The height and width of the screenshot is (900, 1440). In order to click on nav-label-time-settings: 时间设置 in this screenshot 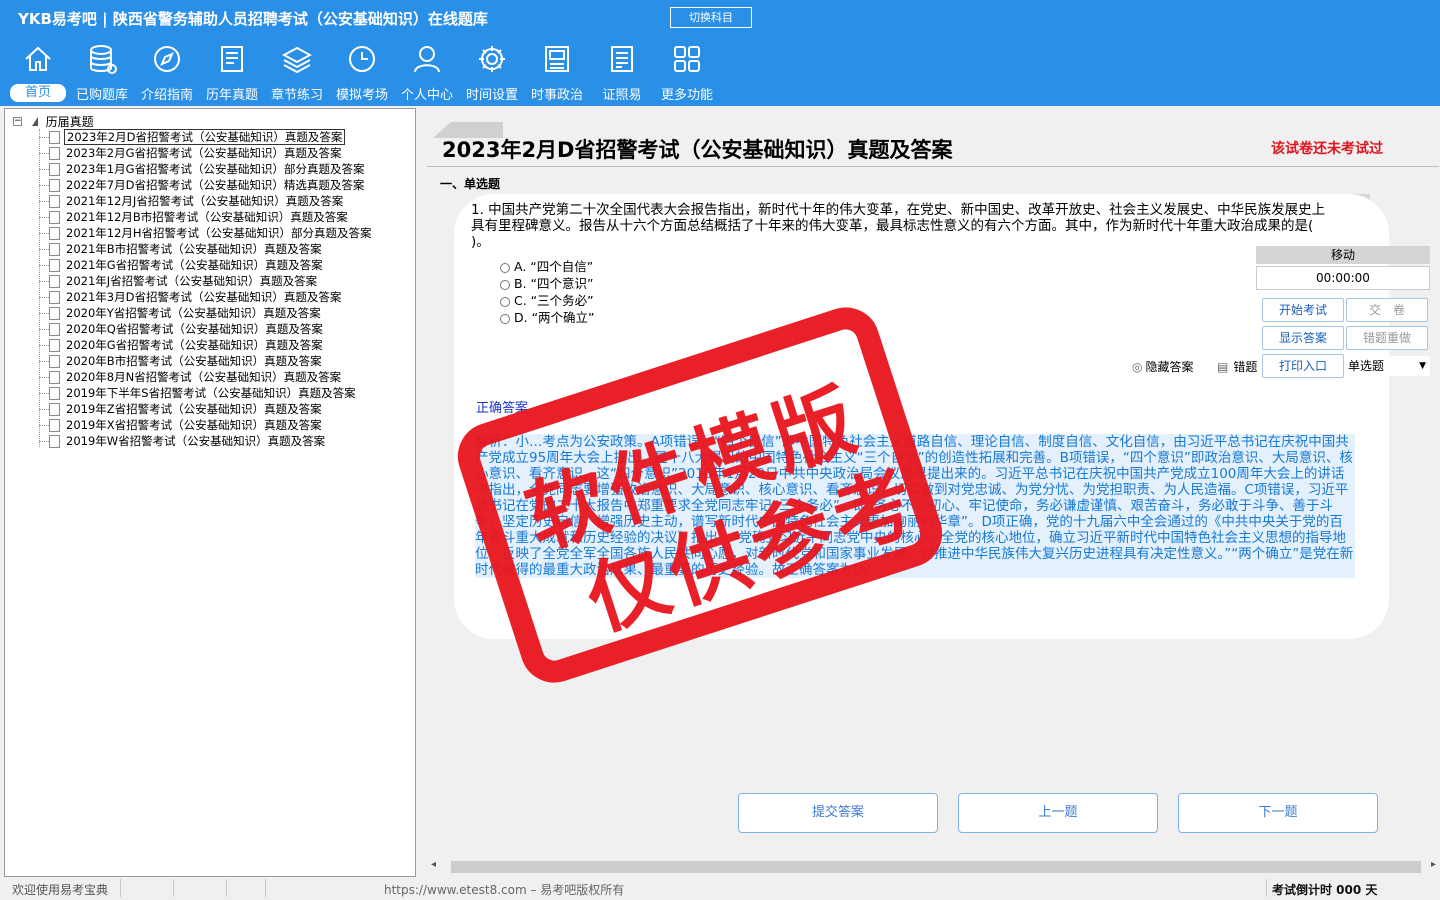, I will do `click(491, 95)`.